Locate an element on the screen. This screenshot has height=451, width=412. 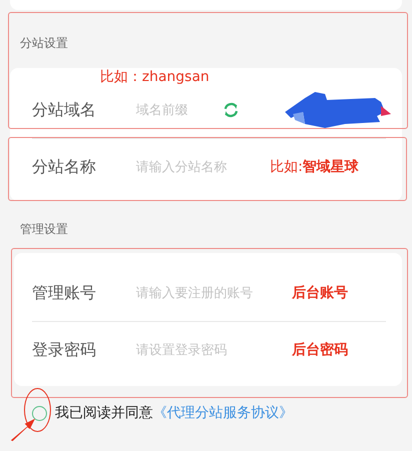
field-label: 分站名称 is located at coordinates (64, 167).